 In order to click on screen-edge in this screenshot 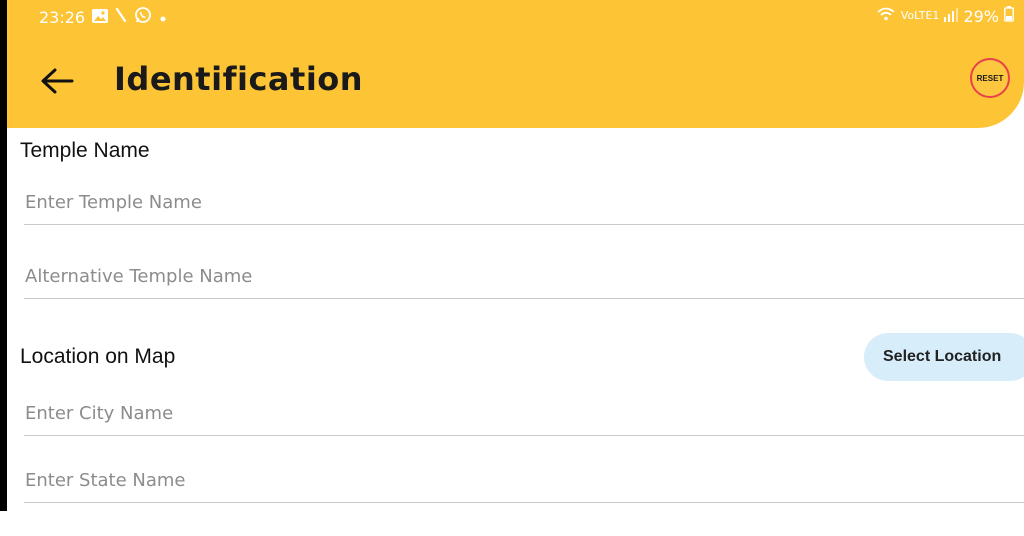, I will do `click(3, 255)`.